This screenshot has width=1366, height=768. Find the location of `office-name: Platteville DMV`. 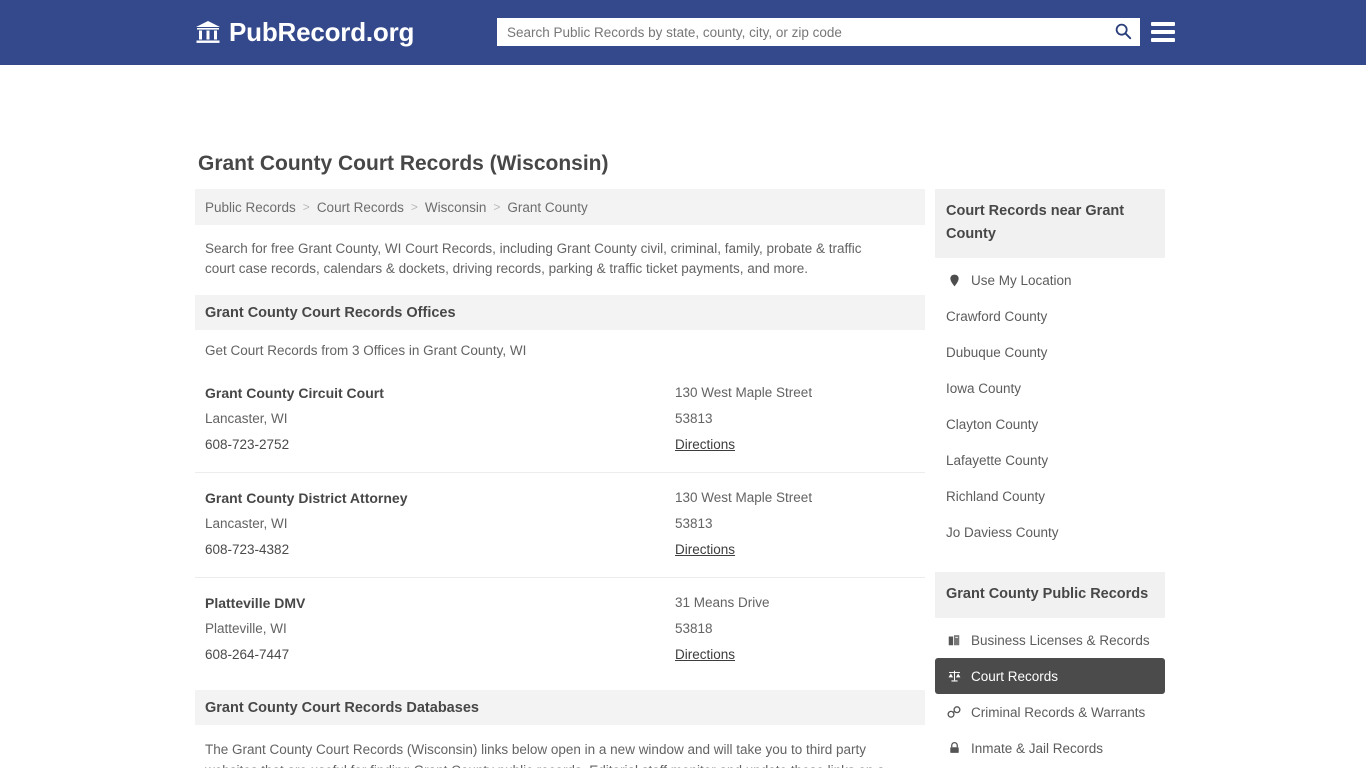

office-name: Platteville DMV is located at coordinates (255, 603).